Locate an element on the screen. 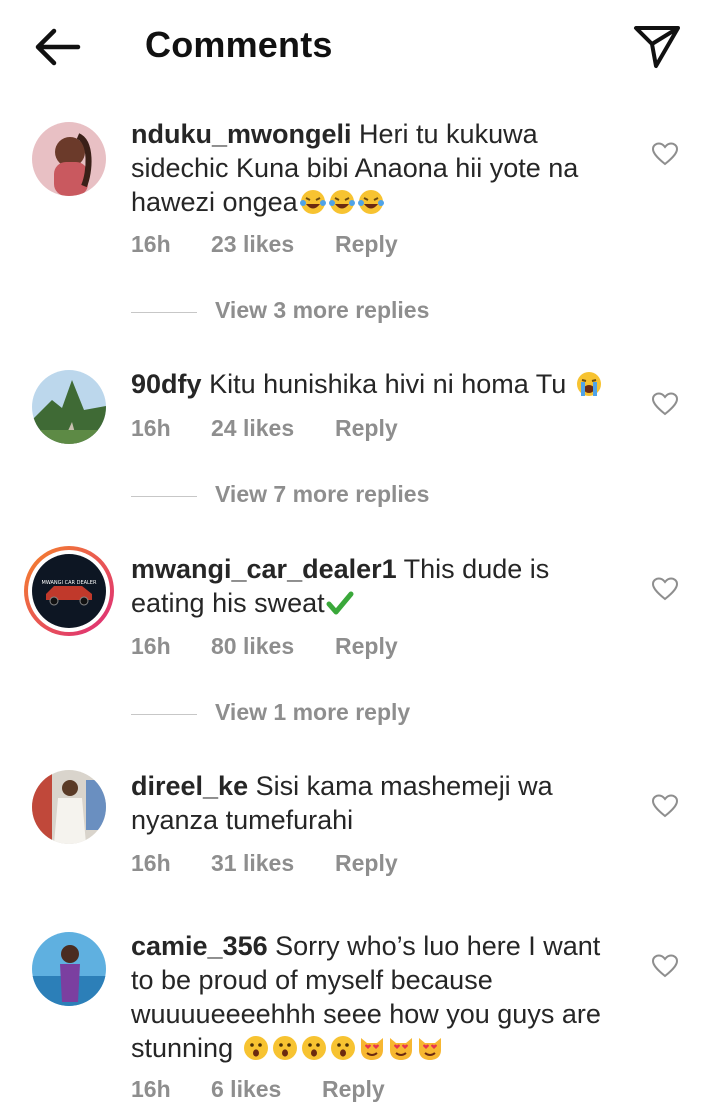 The image size is (720, 1118). comment-likes: 6 likes is located at coordinates (266, 1089).